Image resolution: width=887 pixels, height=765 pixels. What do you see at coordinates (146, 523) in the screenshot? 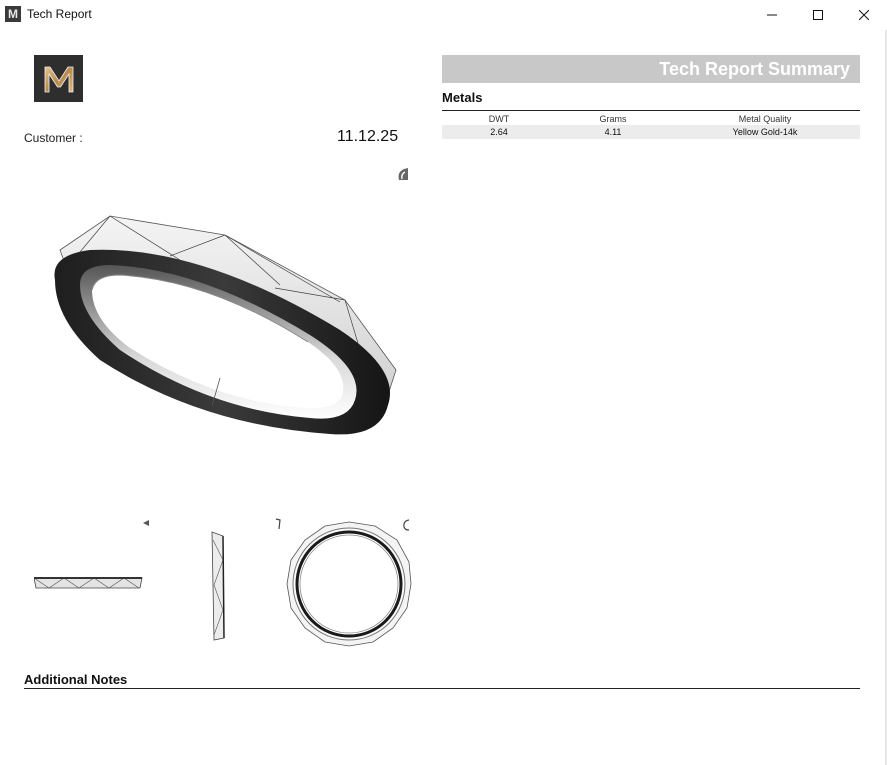
I see `view-marker-icon` at bounding box center [146, 523].